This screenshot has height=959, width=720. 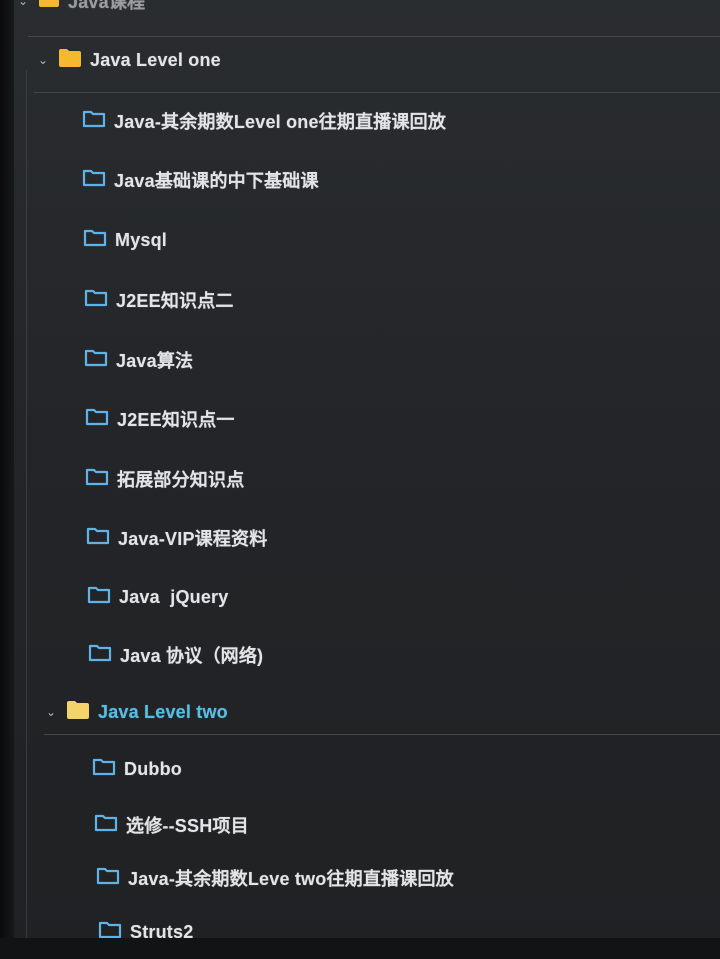 I want to click on tree-group-level-two: ⌄ Java Level two, so click(x=136, y=712).